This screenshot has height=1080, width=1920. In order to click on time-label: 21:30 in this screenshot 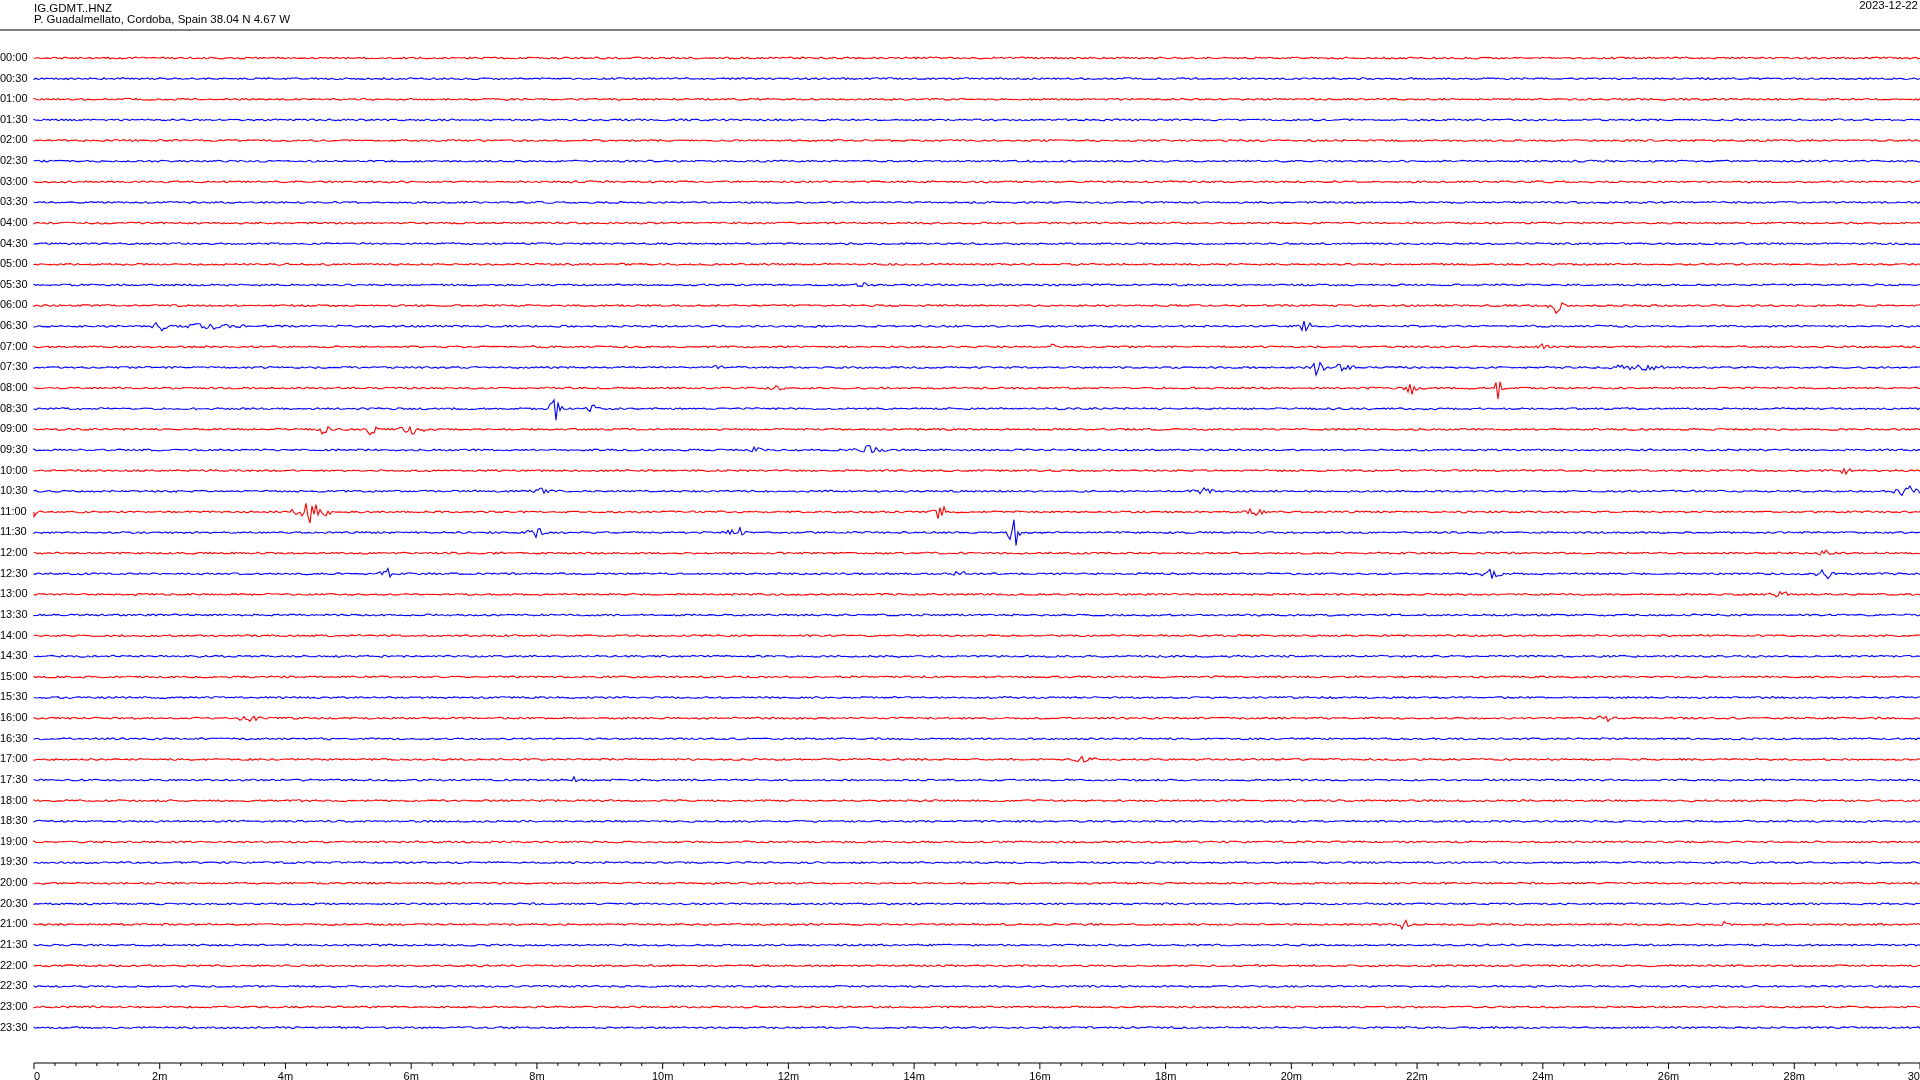, I will do `click(14, 944)`.